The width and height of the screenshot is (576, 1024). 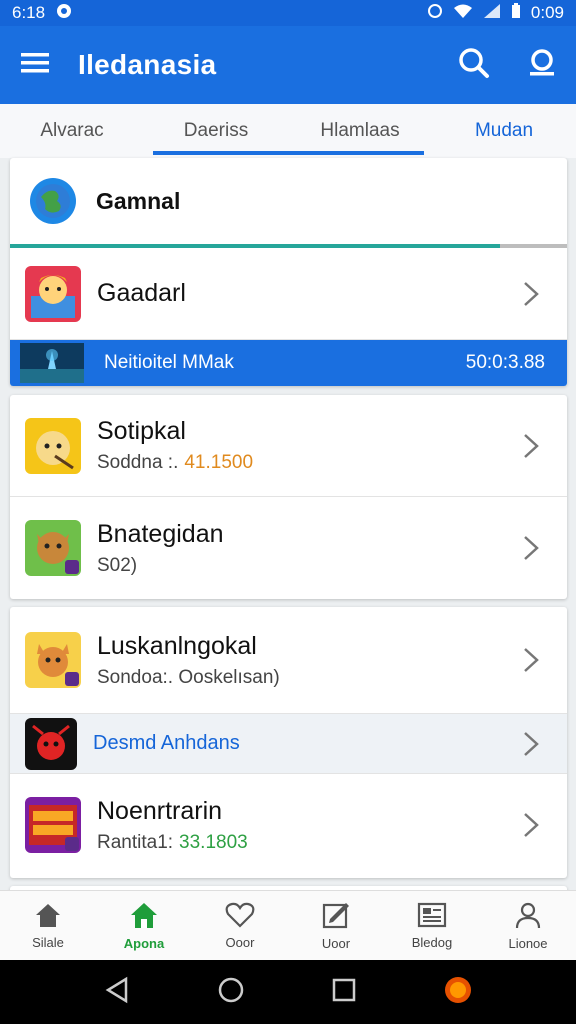 I want to click on notification-icon, so click(x=64, y=13).